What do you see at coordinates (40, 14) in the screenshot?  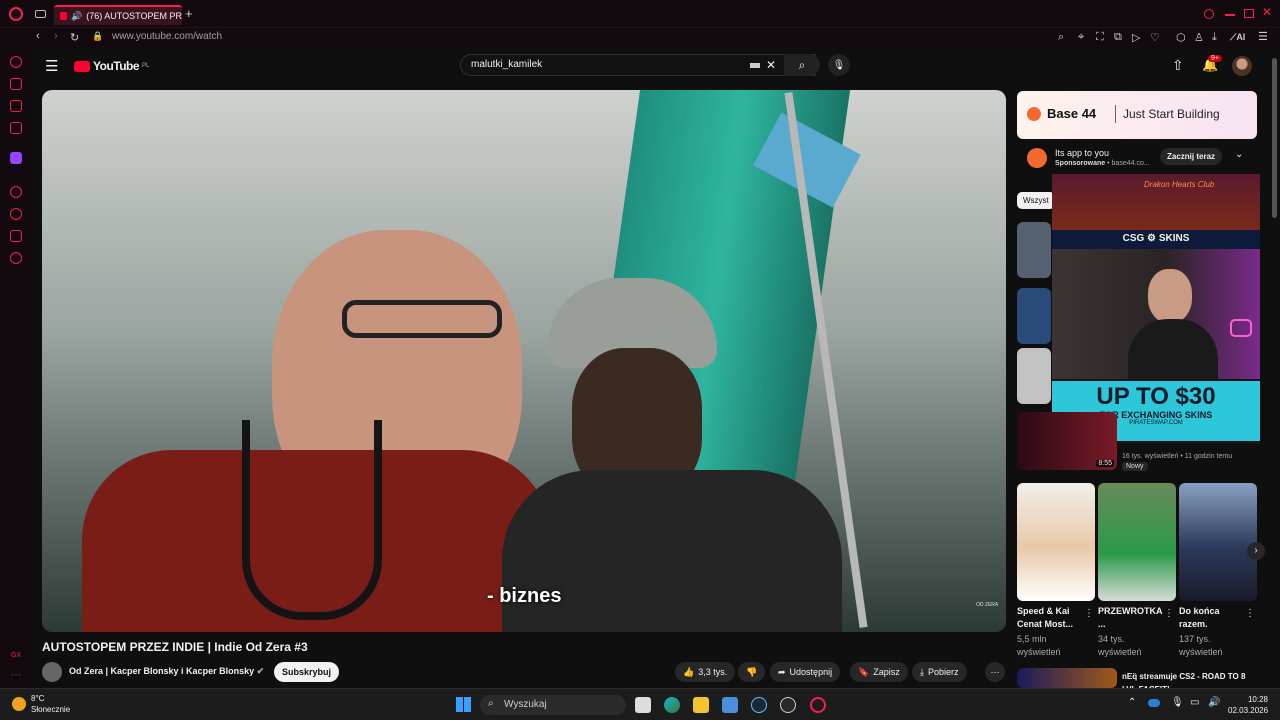 I see `tab-island-icon` at bounding box center [40, 14].